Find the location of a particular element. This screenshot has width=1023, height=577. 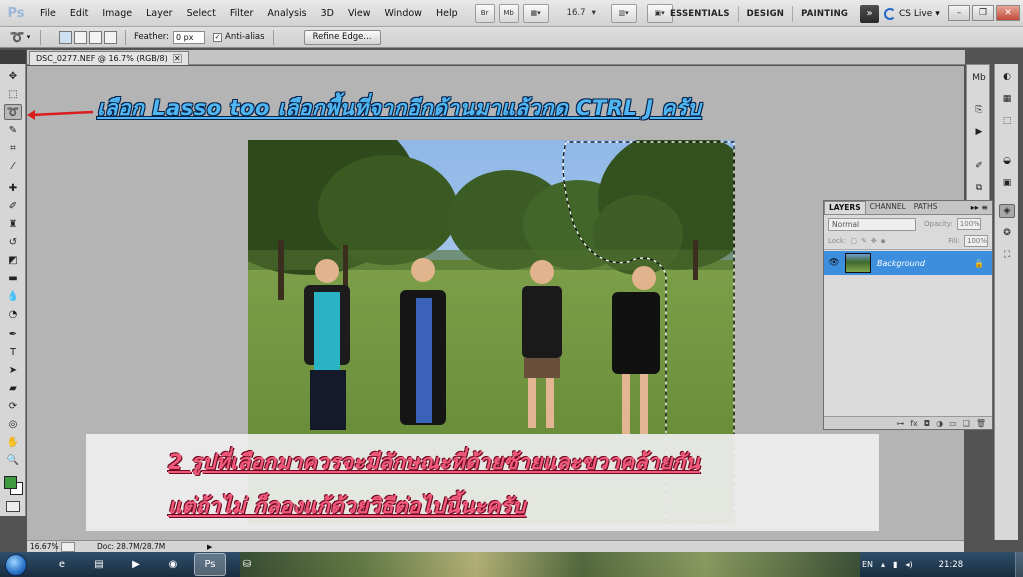

language-indicator: EN is located at coordinates (867, 564).